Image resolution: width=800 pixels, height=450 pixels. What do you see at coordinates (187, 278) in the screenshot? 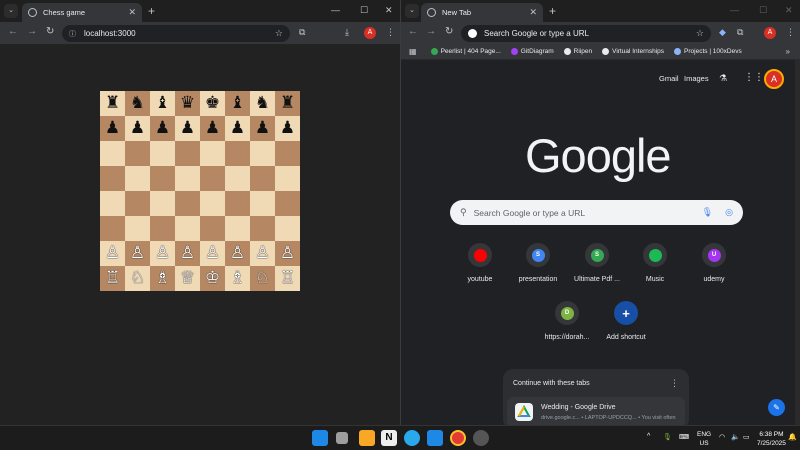
I see `board-square: ♕` at bounding box center [187, 278].